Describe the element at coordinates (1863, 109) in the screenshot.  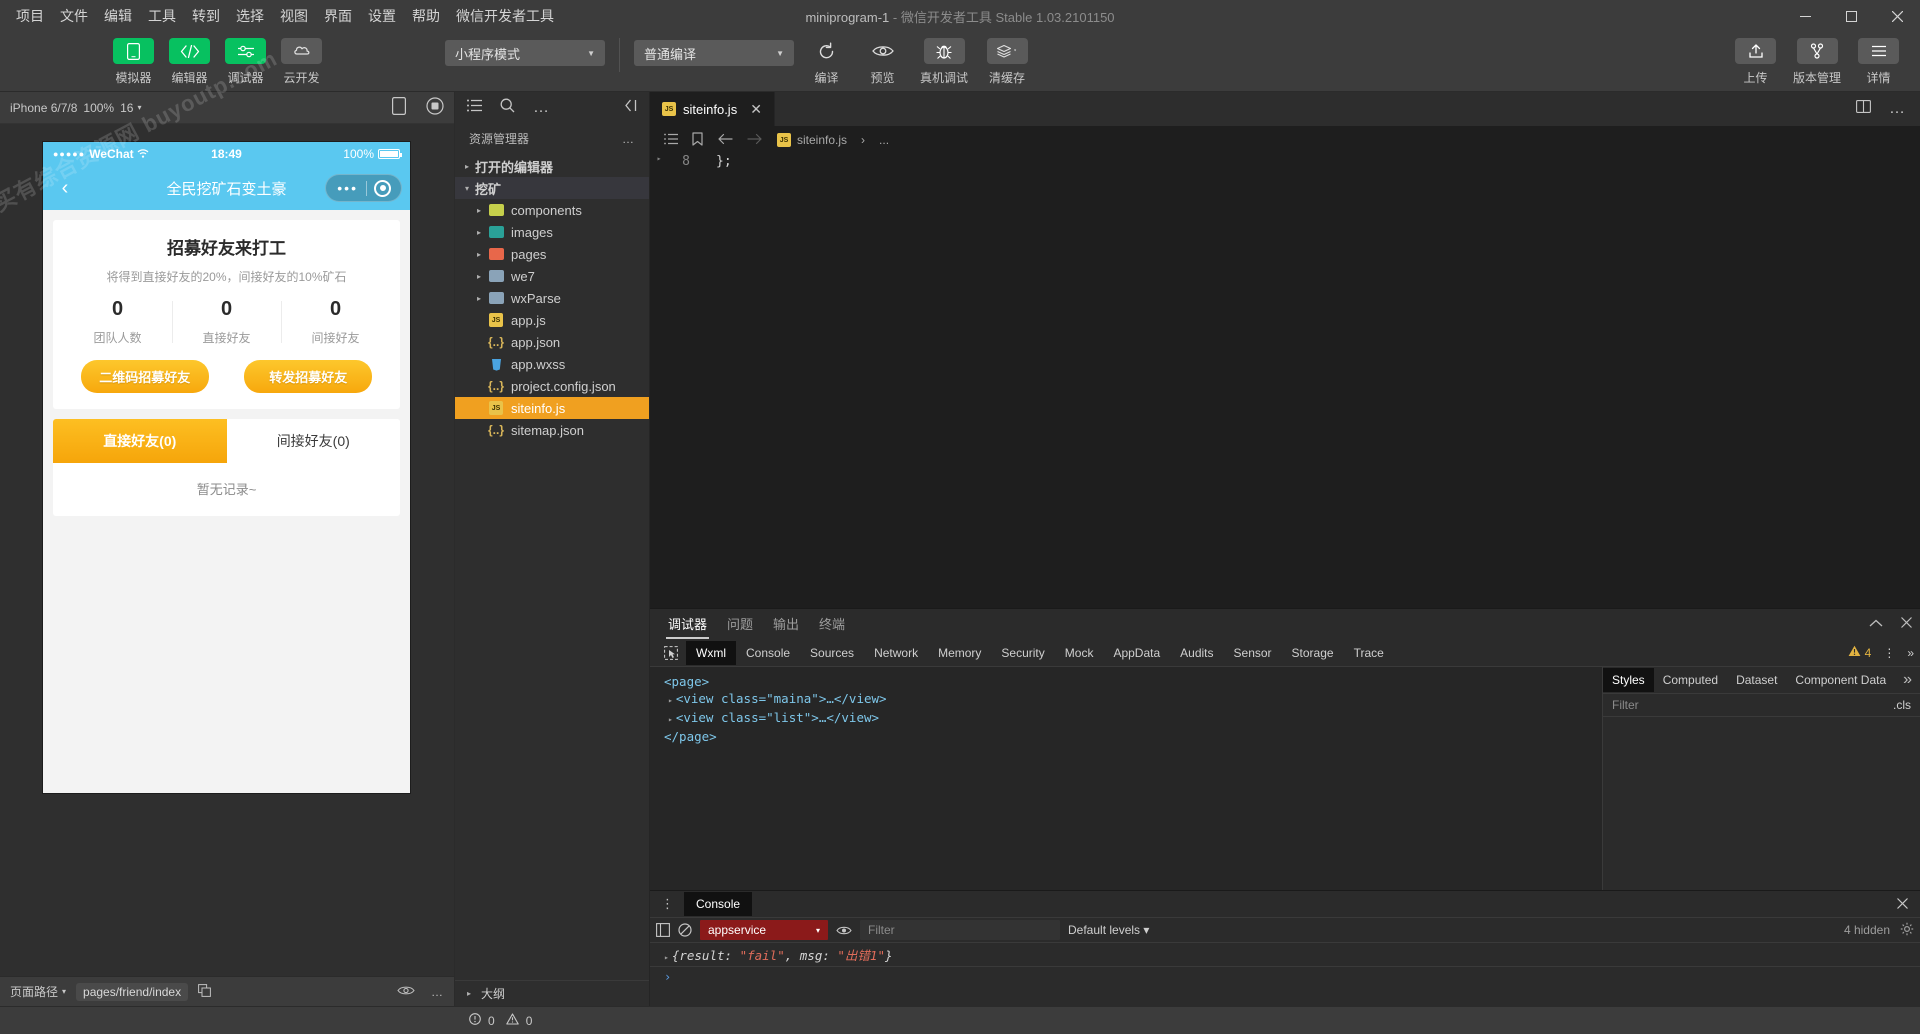
I see `split-editor-icon` at that location.